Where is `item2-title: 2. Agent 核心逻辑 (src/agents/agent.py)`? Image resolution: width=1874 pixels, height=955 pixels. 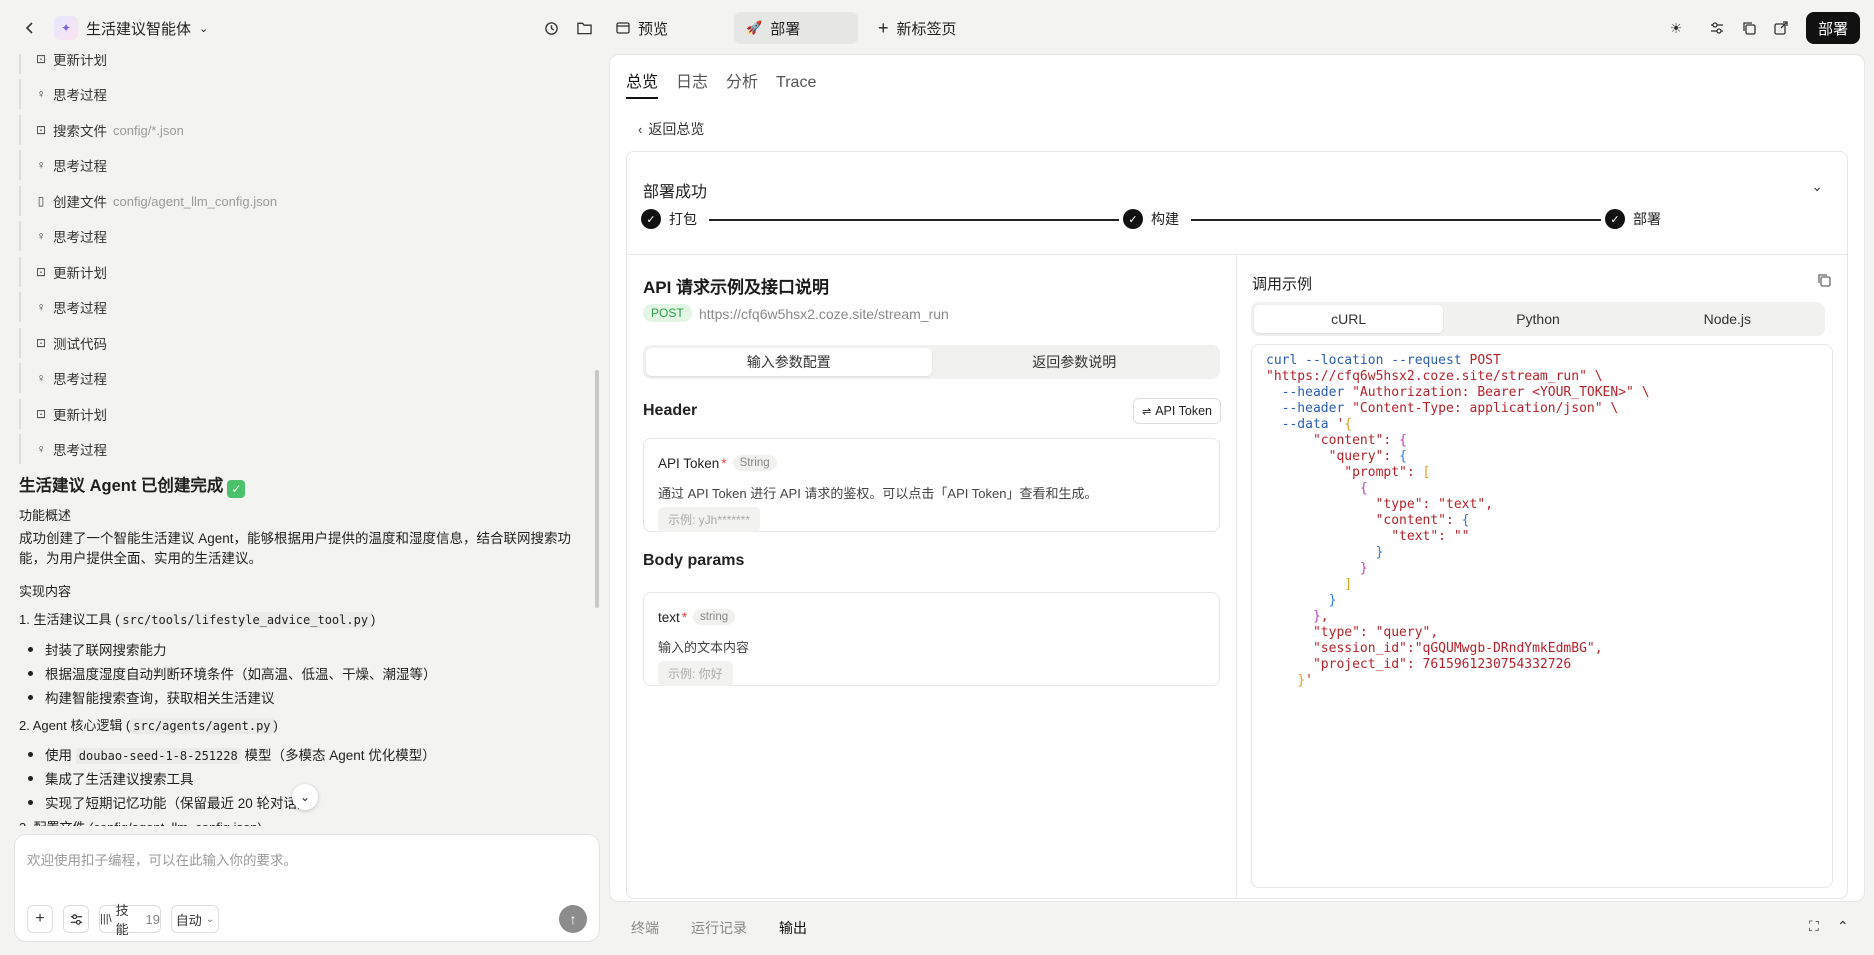
item2-title: 2. Agent 核心逻辑 (src/agents/agent.py) is located at coordinates (148, 726).